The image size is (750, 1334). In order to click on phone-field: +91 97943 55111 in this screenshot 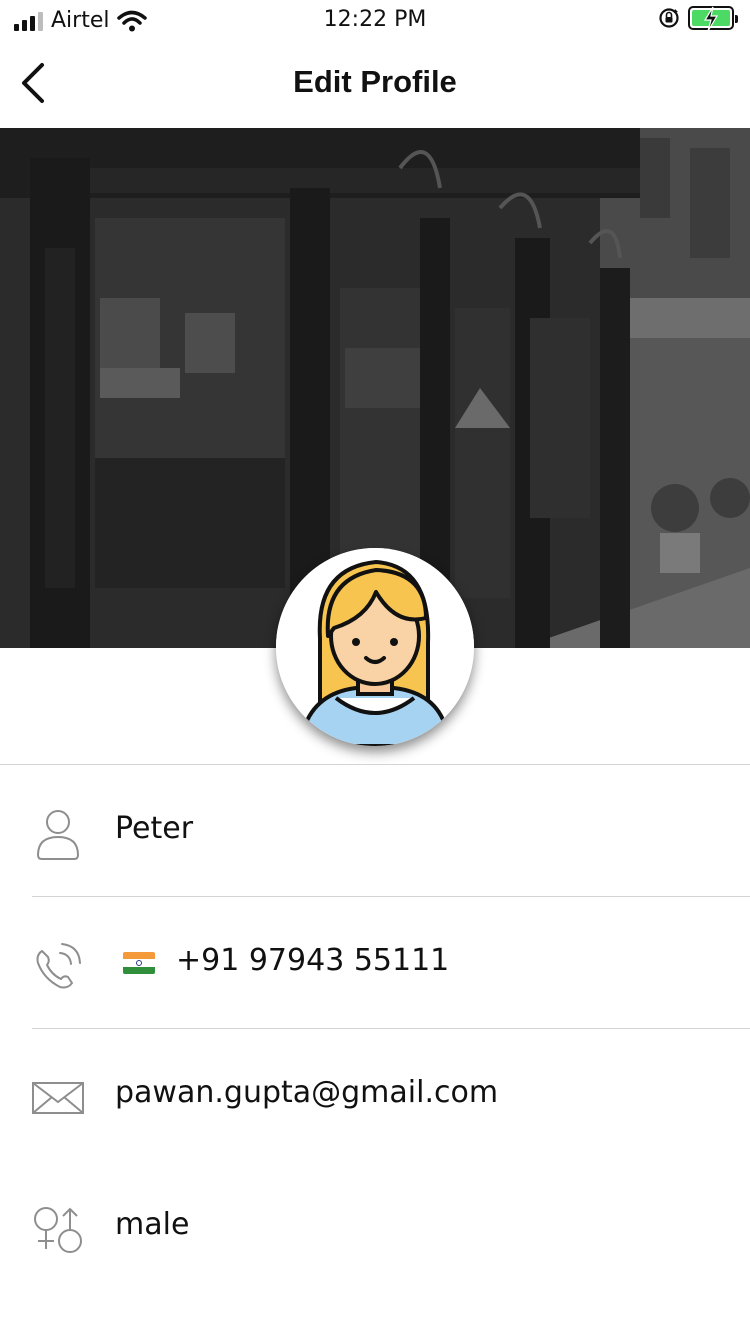, I will do `click(375, 963)`.